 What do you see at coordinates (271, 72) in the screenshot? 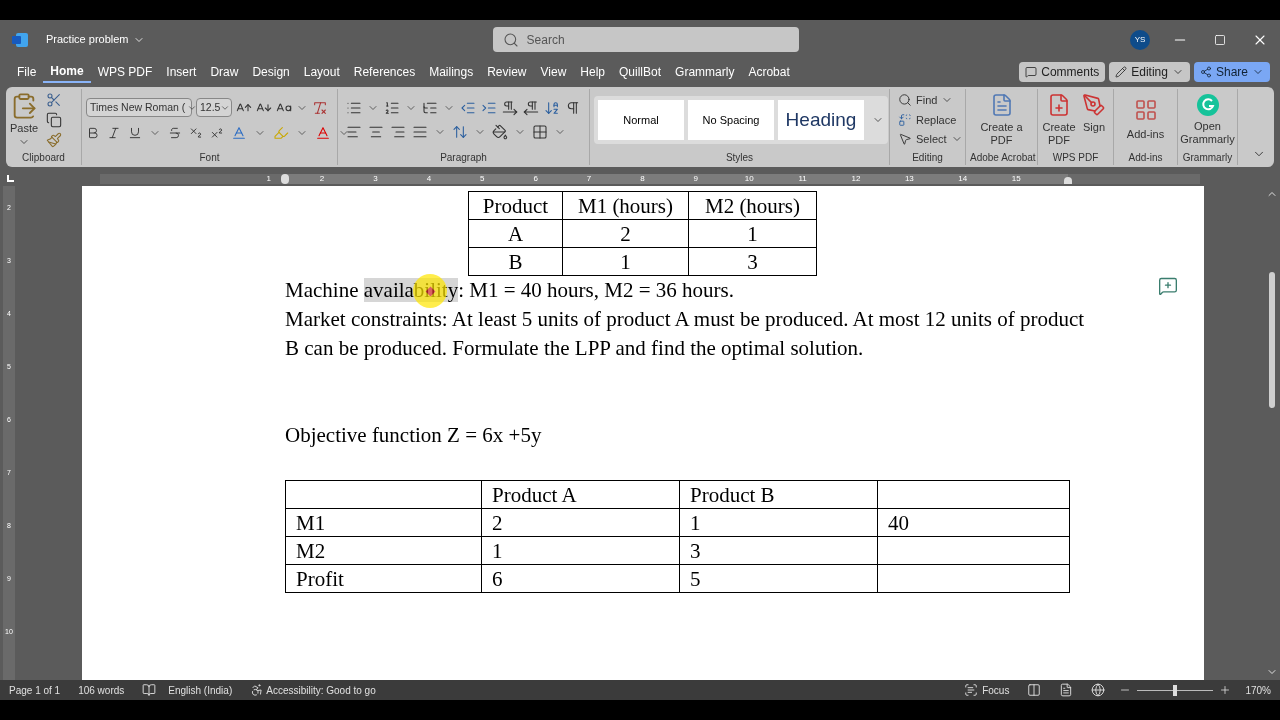
I see `menu-tab: Design` at bounding box center [271, 72].